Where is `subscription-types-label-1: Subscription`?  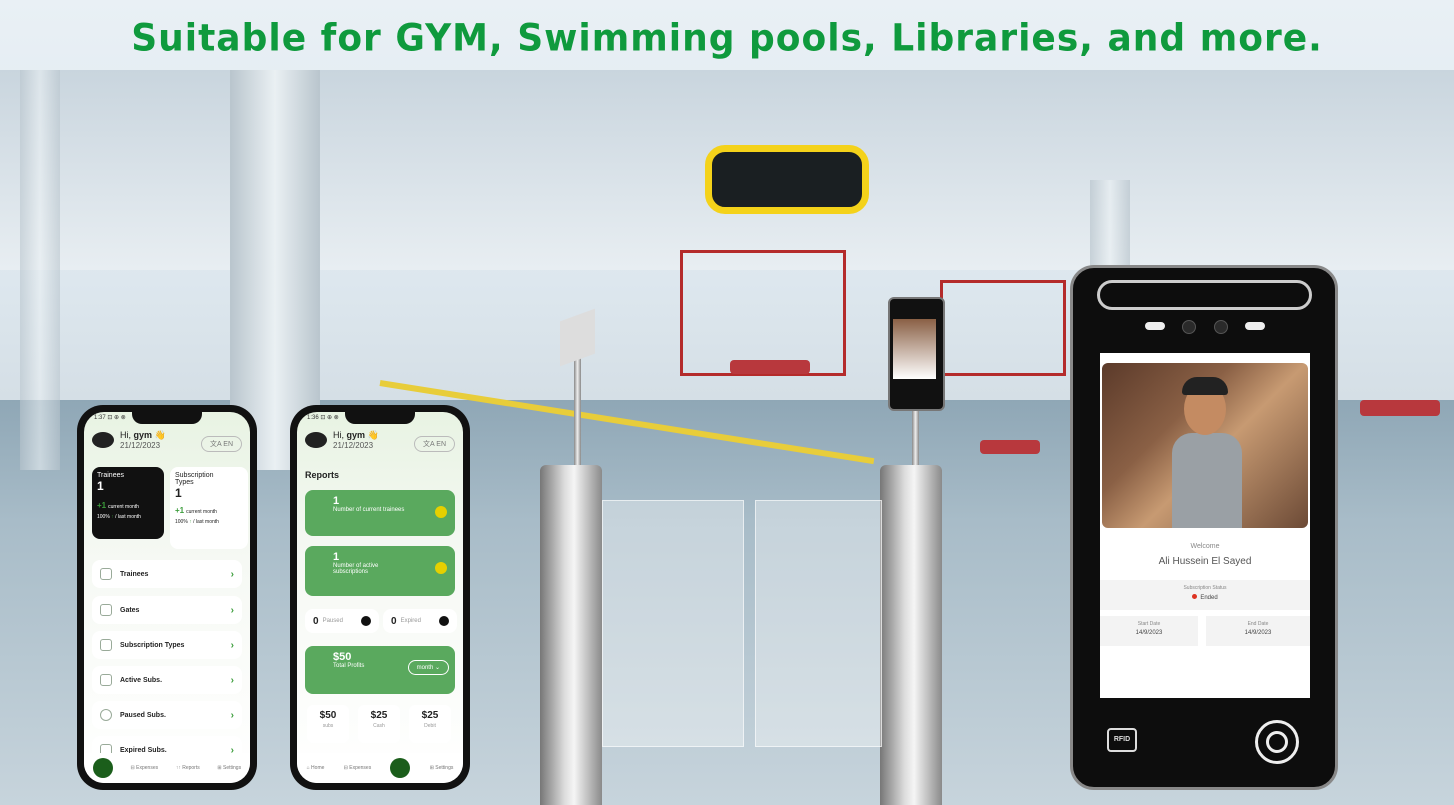
subscription-types-label-1: Subscription is located at coordinates (194, 475).